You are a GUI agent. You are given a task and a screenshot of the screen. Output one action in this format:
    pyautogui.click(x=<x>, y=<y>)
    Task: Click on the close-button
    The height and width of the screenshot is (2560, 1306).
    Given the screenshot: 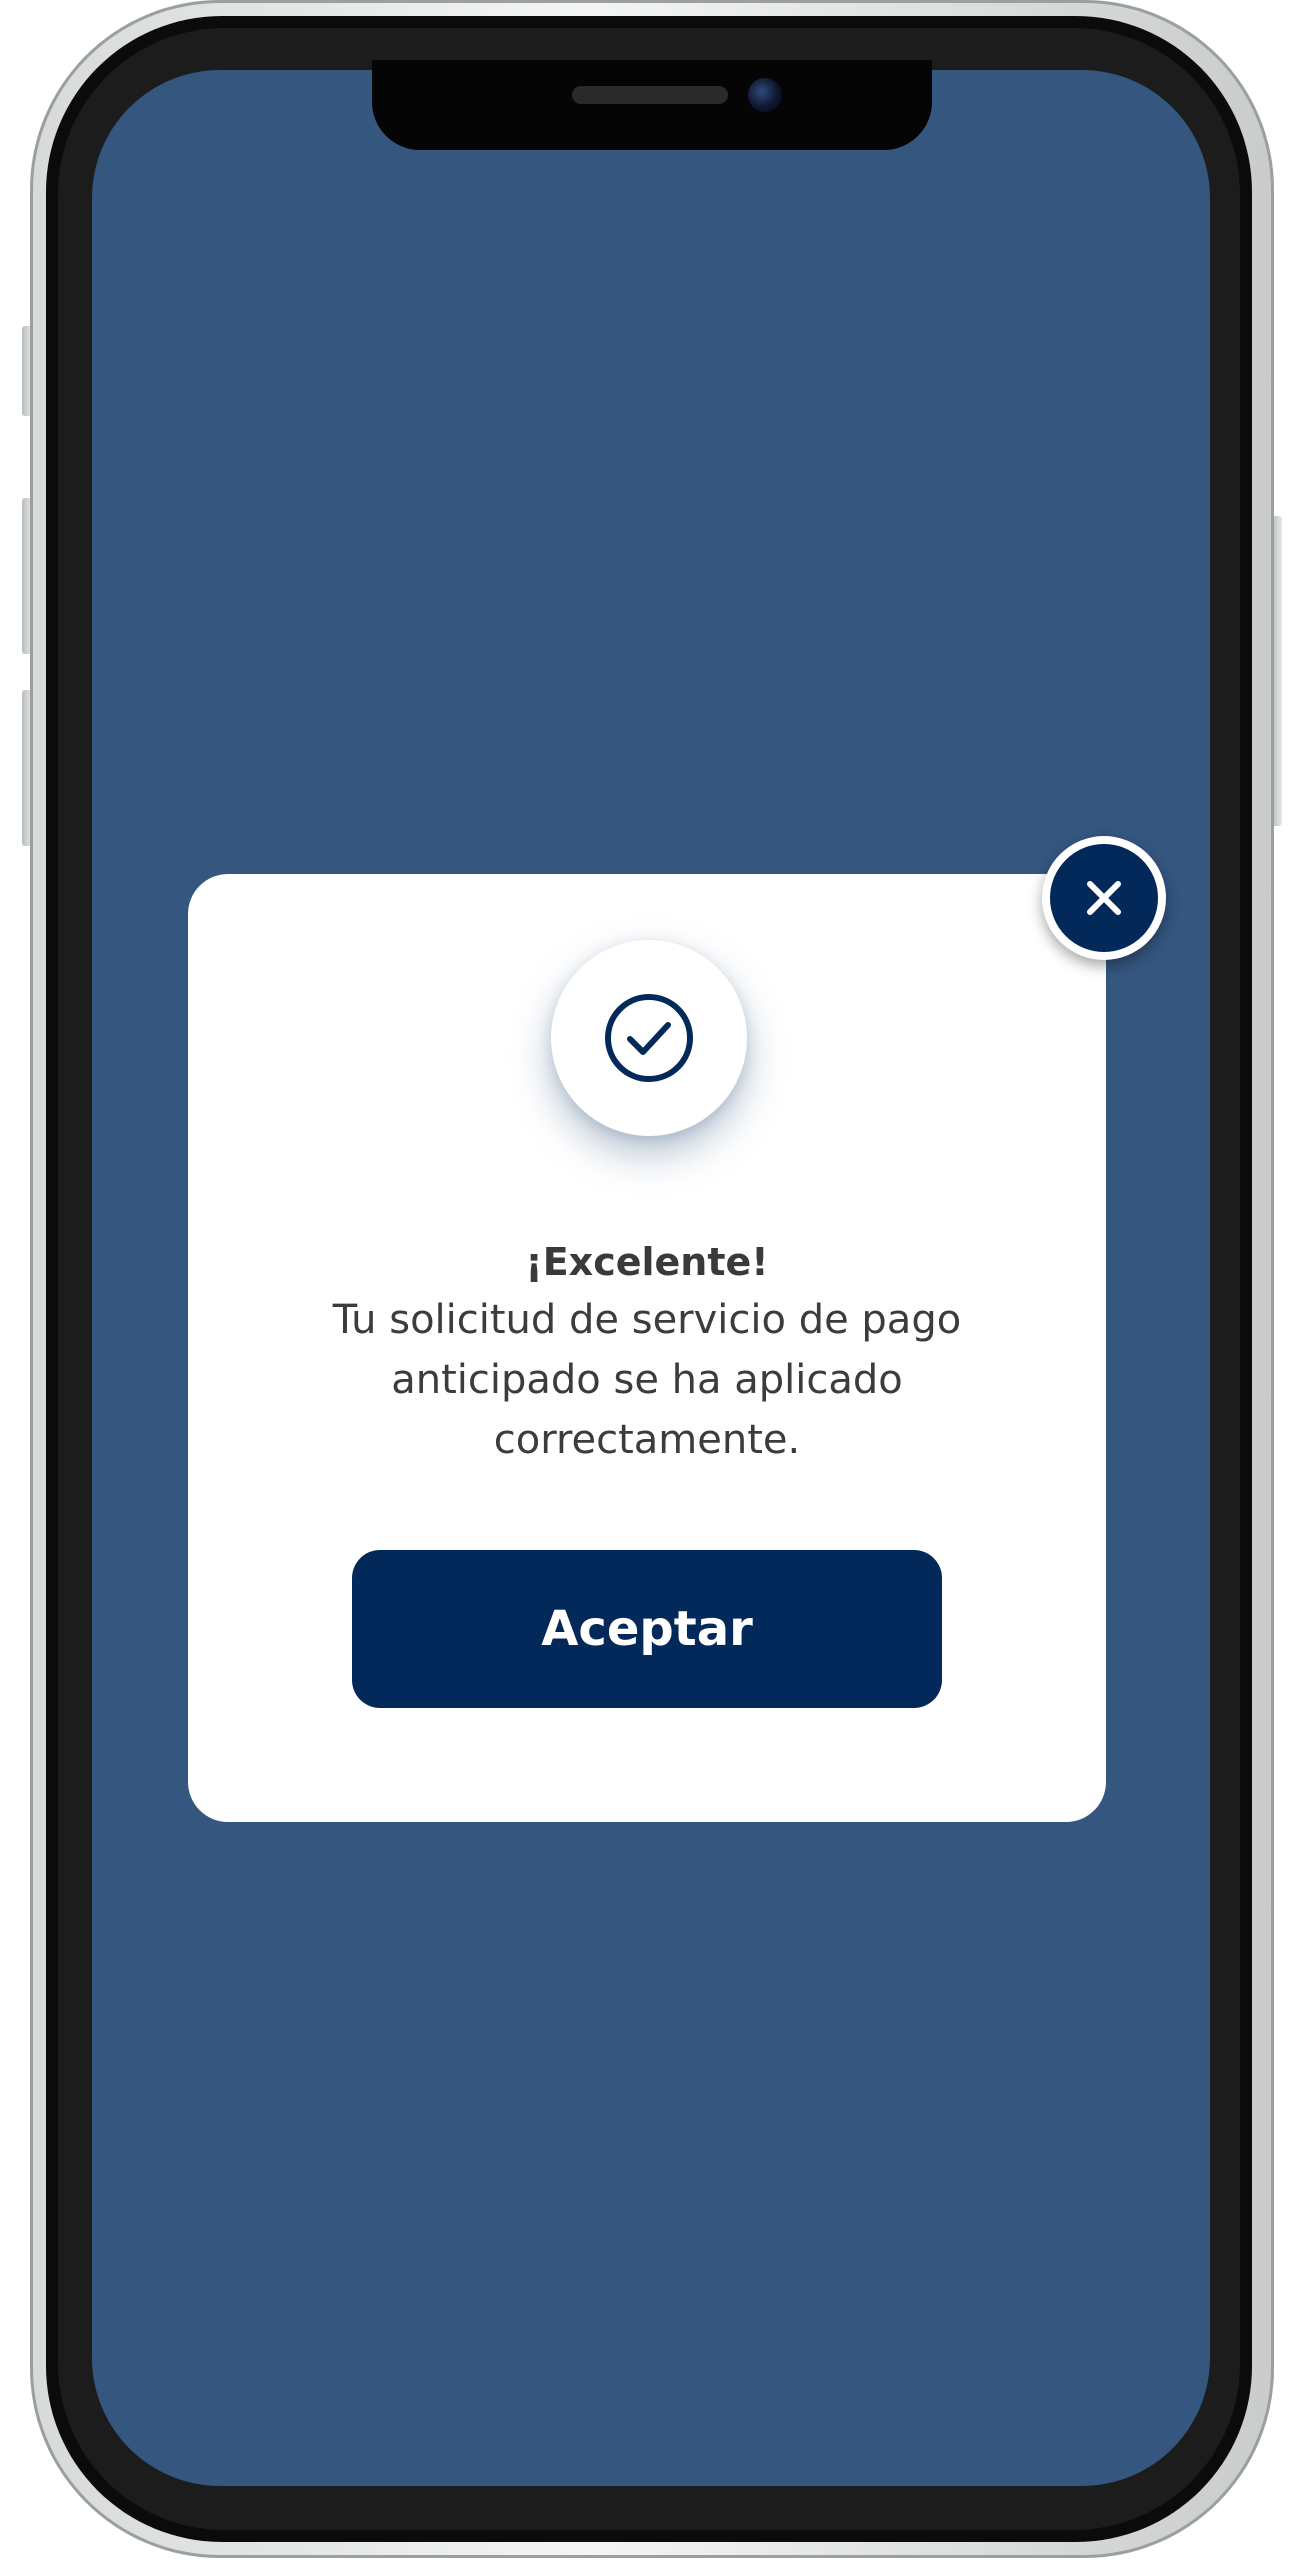 What is the action you would take?
    pyautogui.click(x=1104, y=898)
    